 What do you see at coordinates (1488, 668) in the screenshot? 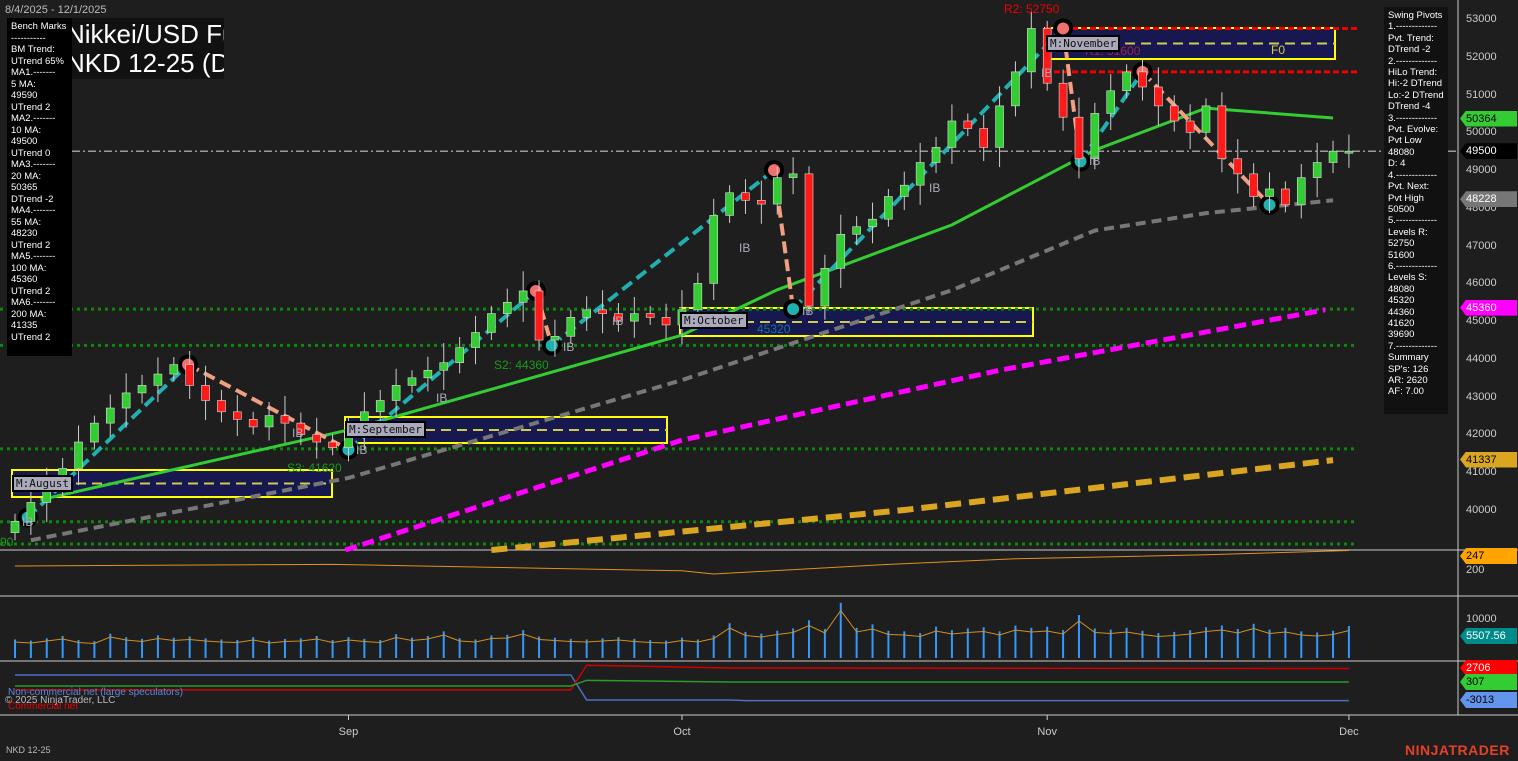
I see `commercial-value-tag: 2706` at bounding box center [1488, 668].